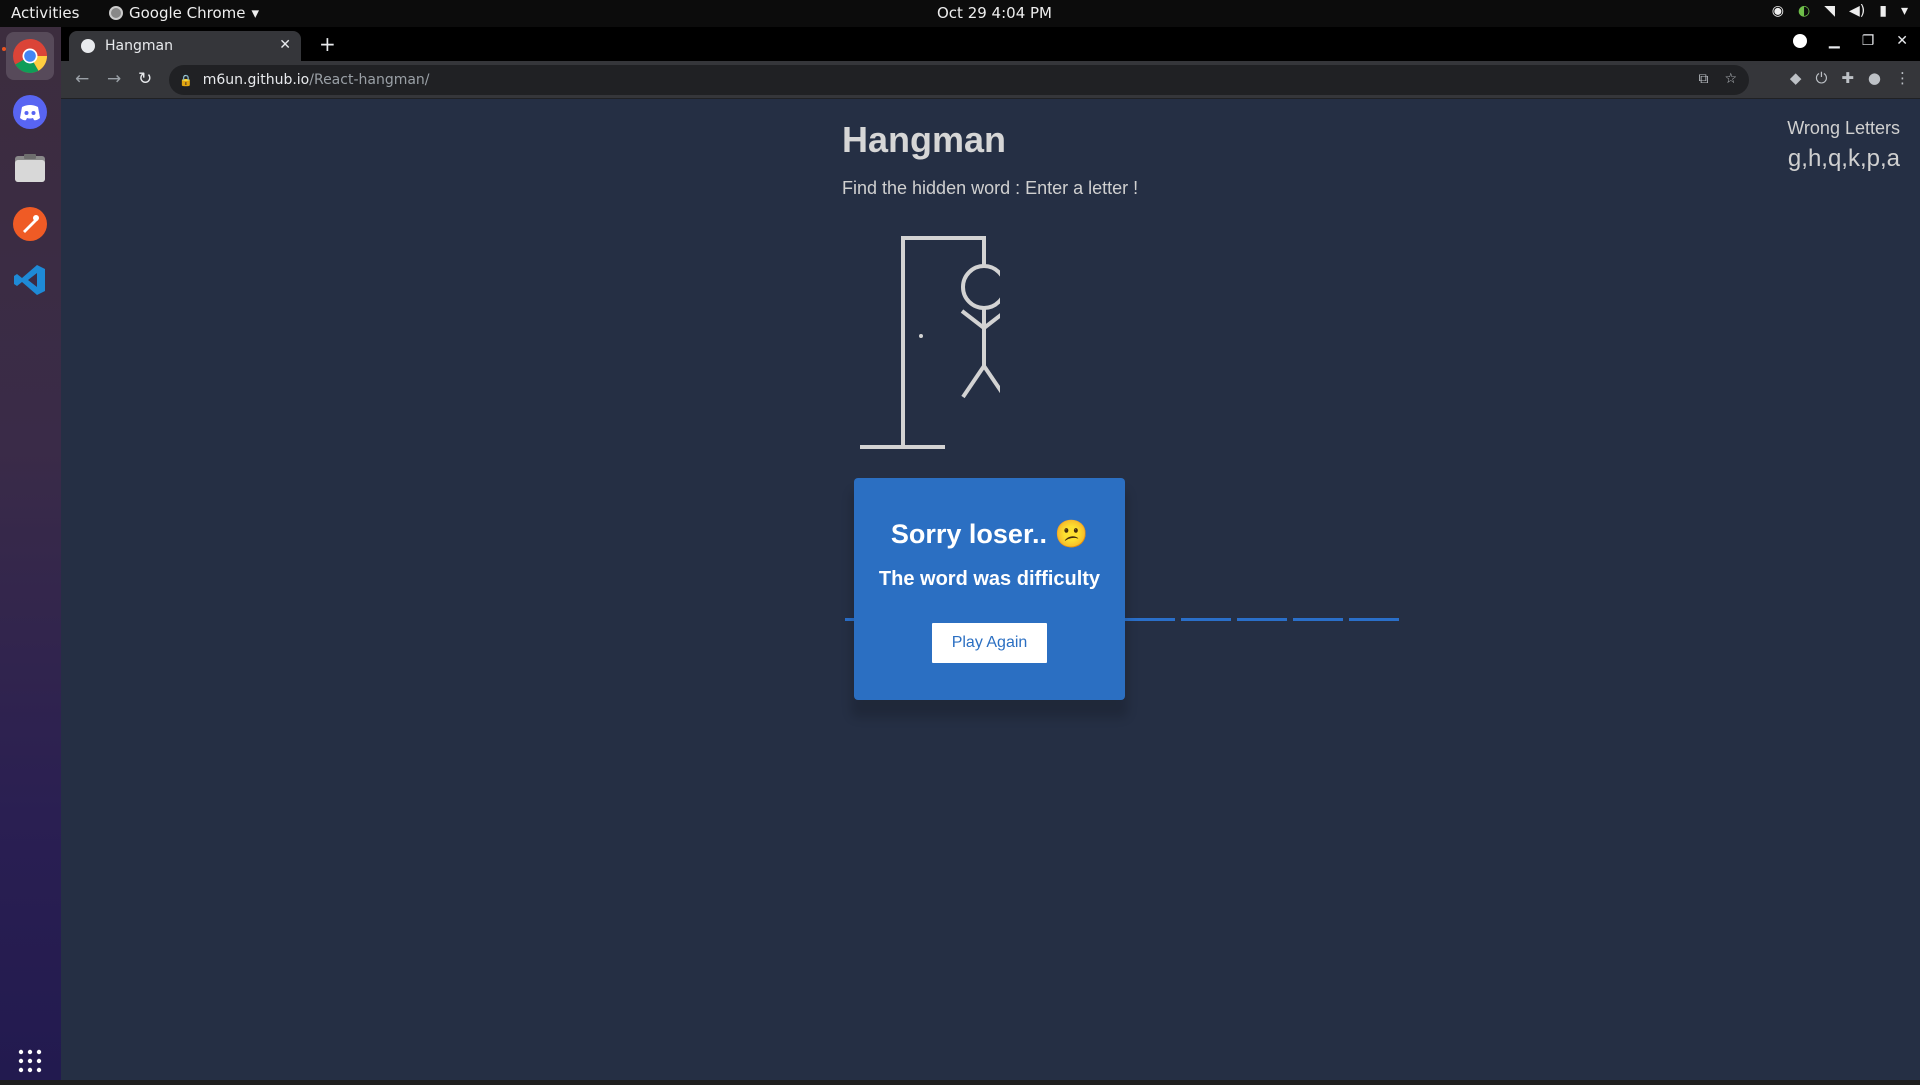 The image size is (1920, 1085). I want to click on forward-arrow-icon: →, so click(114, 79).